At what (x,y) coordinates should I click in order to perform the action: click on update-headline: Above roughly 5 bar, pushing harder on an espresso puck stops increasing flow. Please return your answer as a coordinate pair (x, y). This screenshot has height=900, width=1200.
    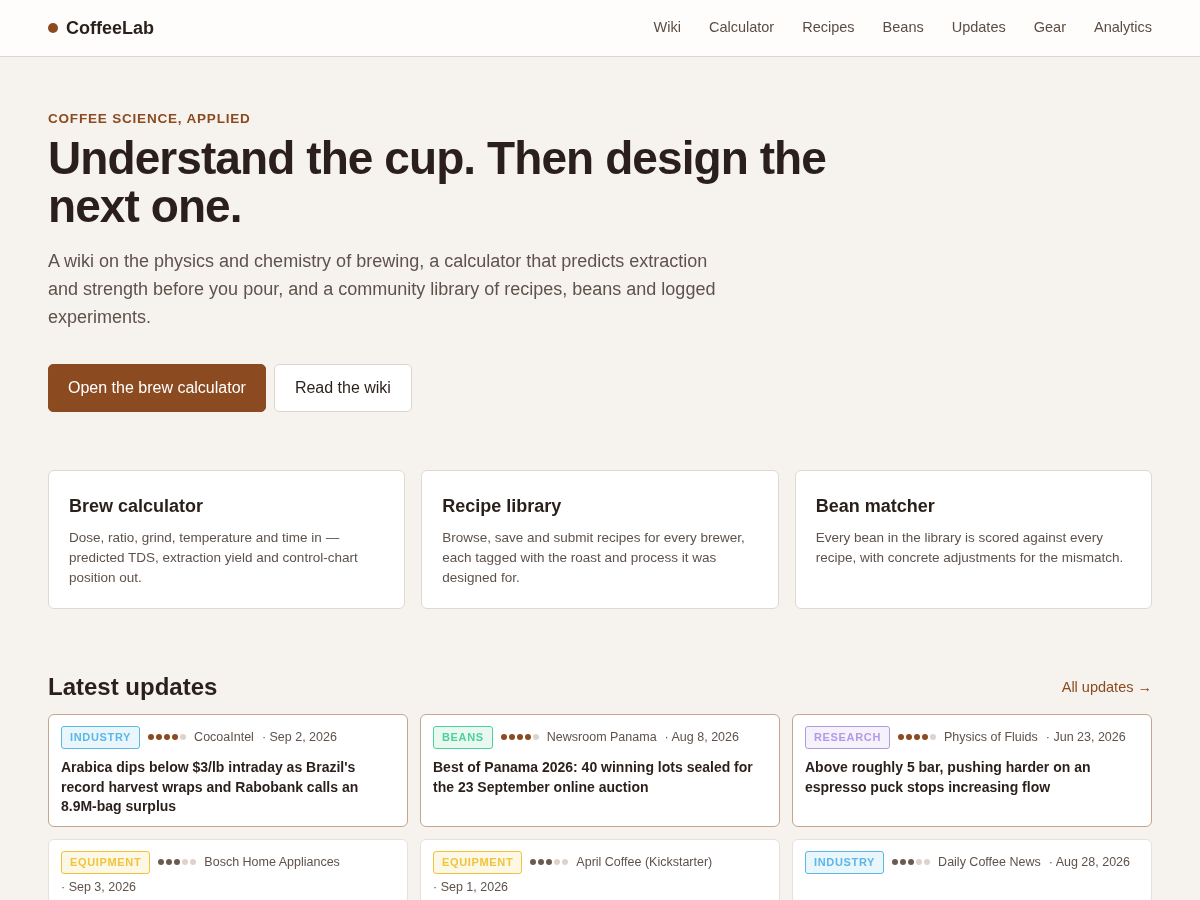
    Looking at the image, I should click on (948, 777).